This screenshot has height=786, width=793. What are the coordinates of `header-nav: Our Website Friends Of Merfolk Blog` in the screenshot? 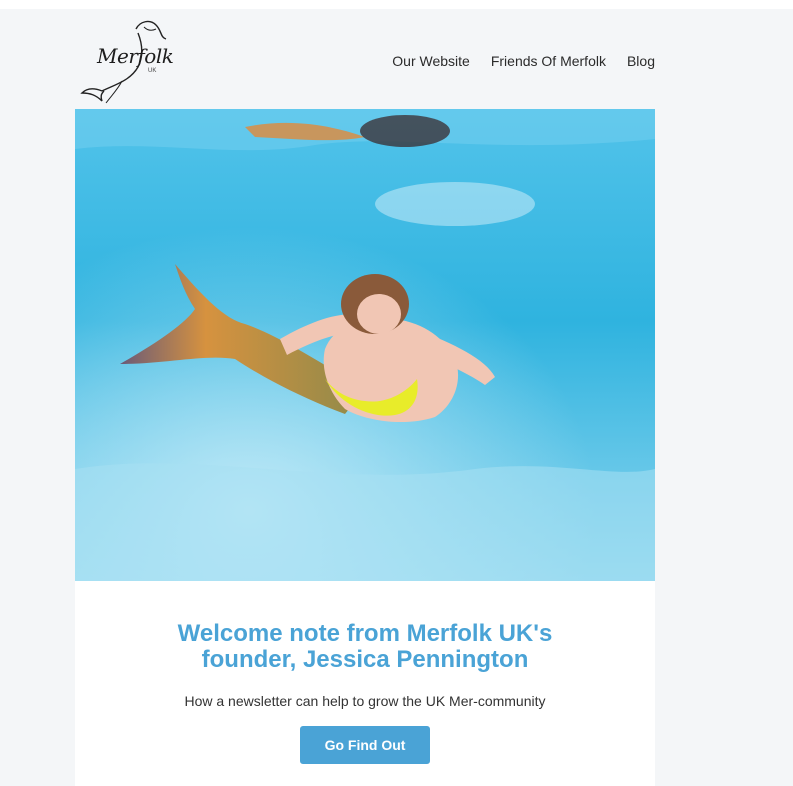 It's located at (523, 61).